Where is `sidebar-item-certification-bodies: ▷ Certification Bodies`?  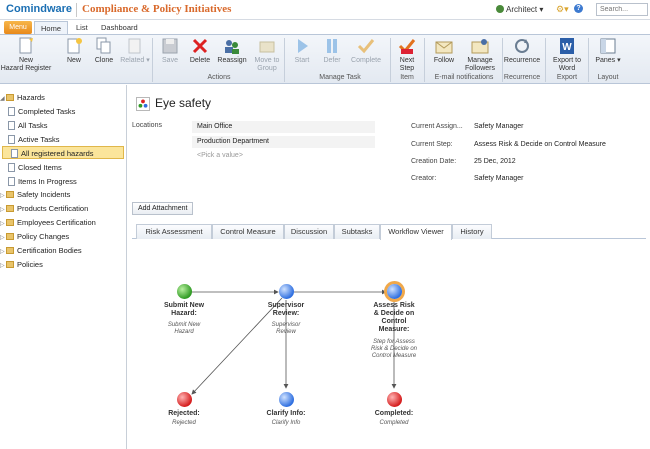 sidebar-item-certification-bodies: ▷ Certification Bodies is located at coordinates (63, 250).